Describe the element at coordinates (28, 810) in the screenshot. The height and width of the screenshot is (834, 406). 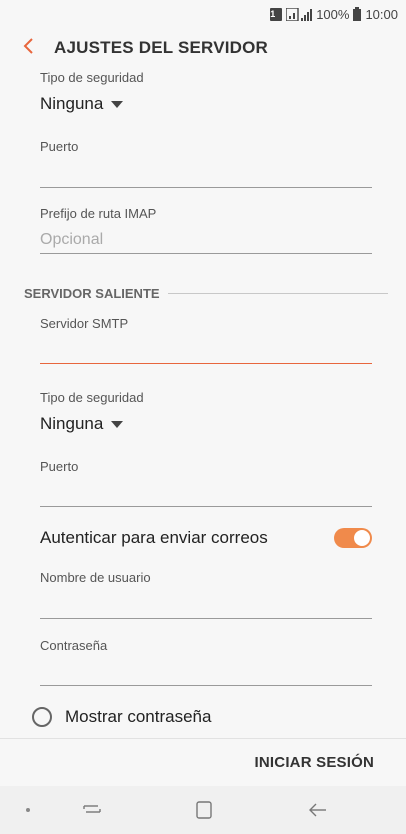
I see `nav-dot-icon` at that location.